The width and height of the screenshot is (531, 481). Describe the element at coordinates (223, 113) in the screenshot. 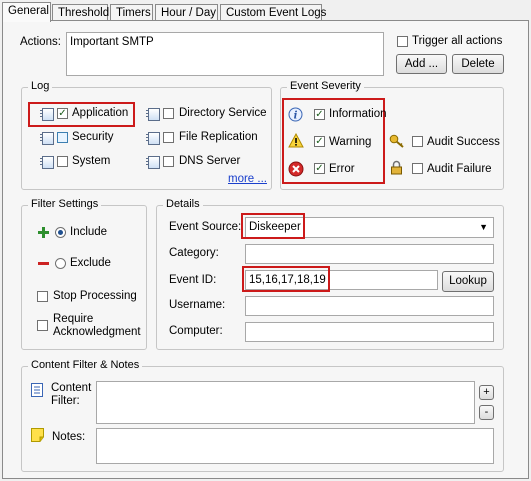

I see `directory-service-label: Directory Service` at that location.